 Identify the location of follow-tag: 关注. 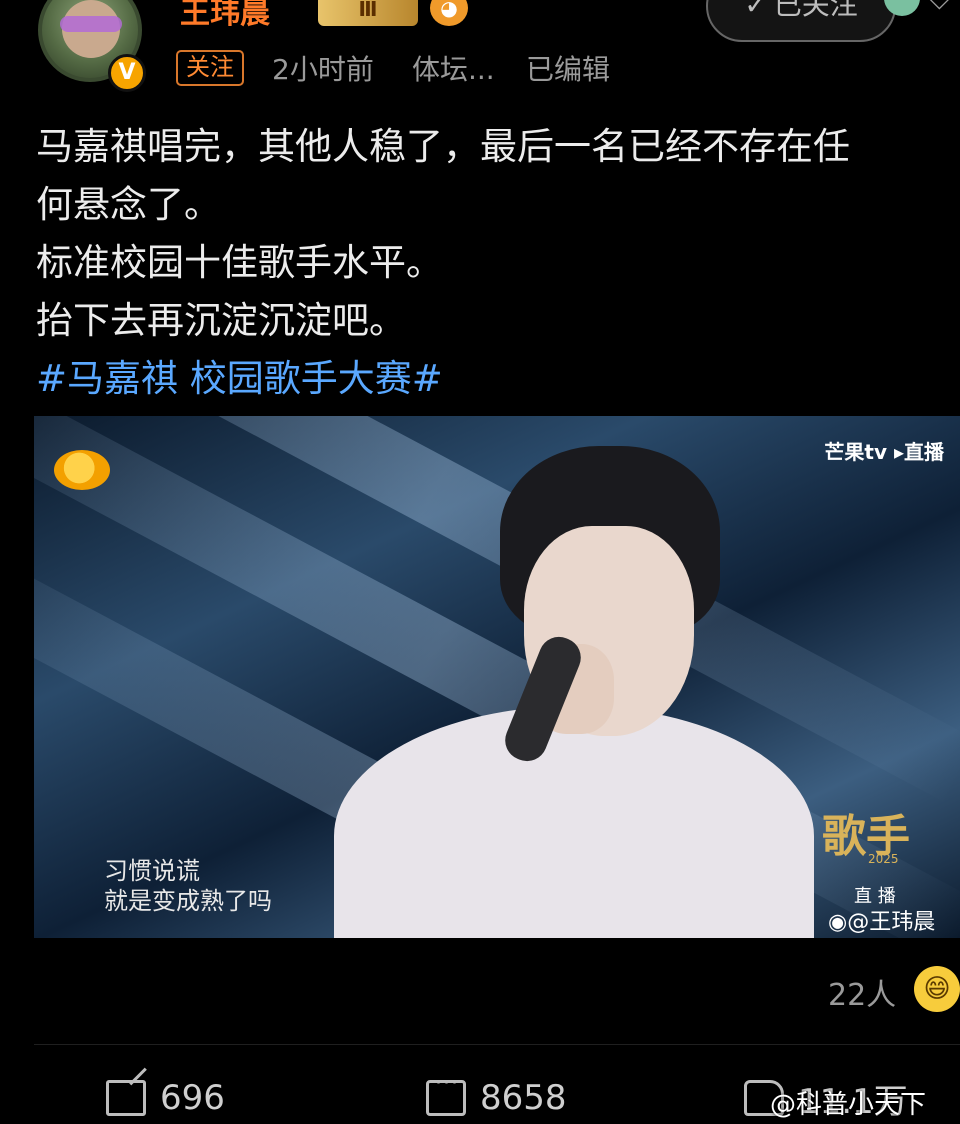
(210, 68).